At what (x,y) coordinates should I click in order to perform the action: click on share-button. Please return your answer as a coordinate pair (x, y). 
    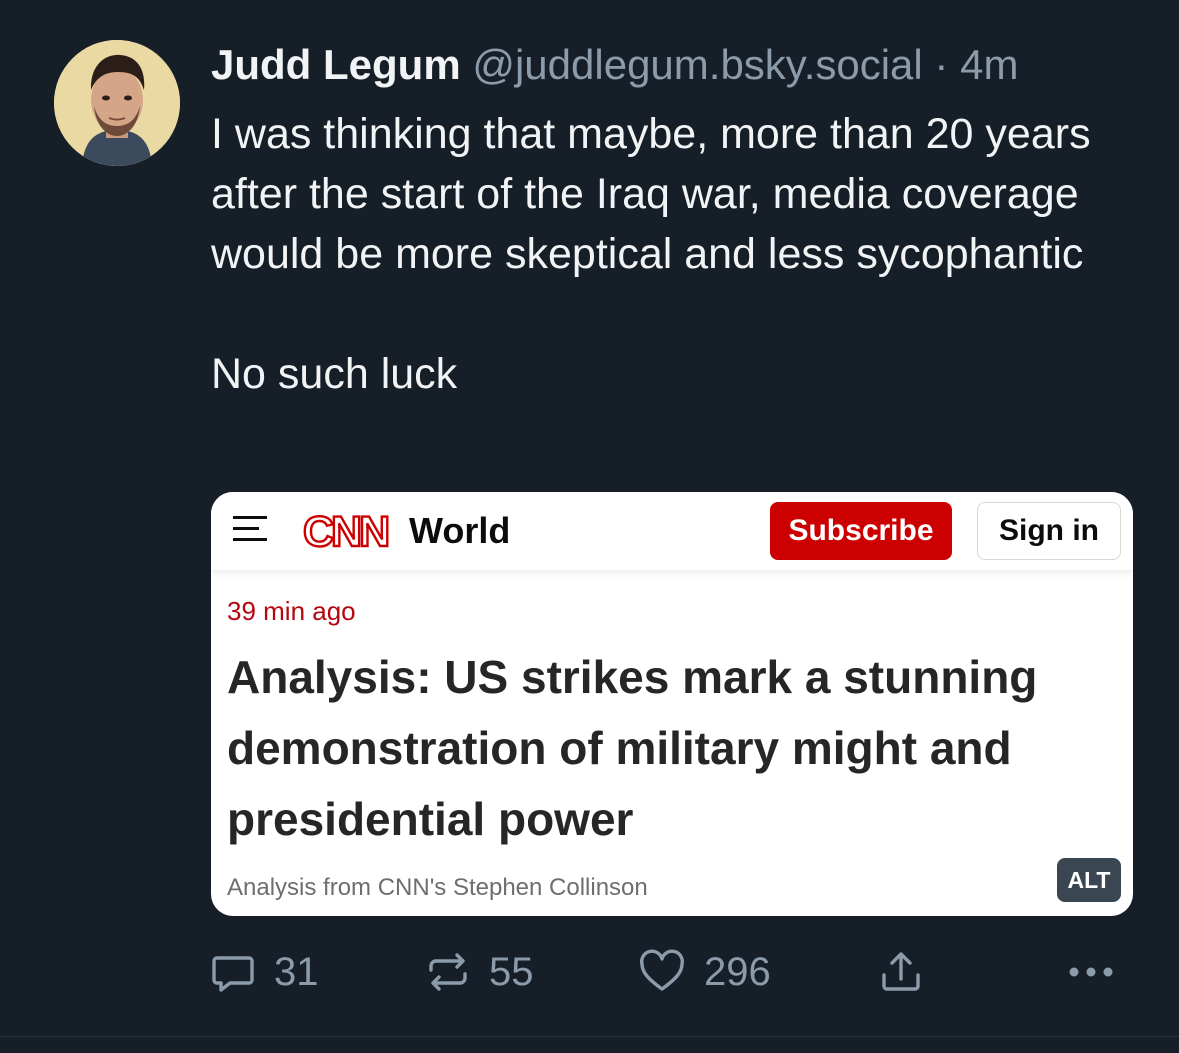
    Looking at the image, I should click on (901, 972).